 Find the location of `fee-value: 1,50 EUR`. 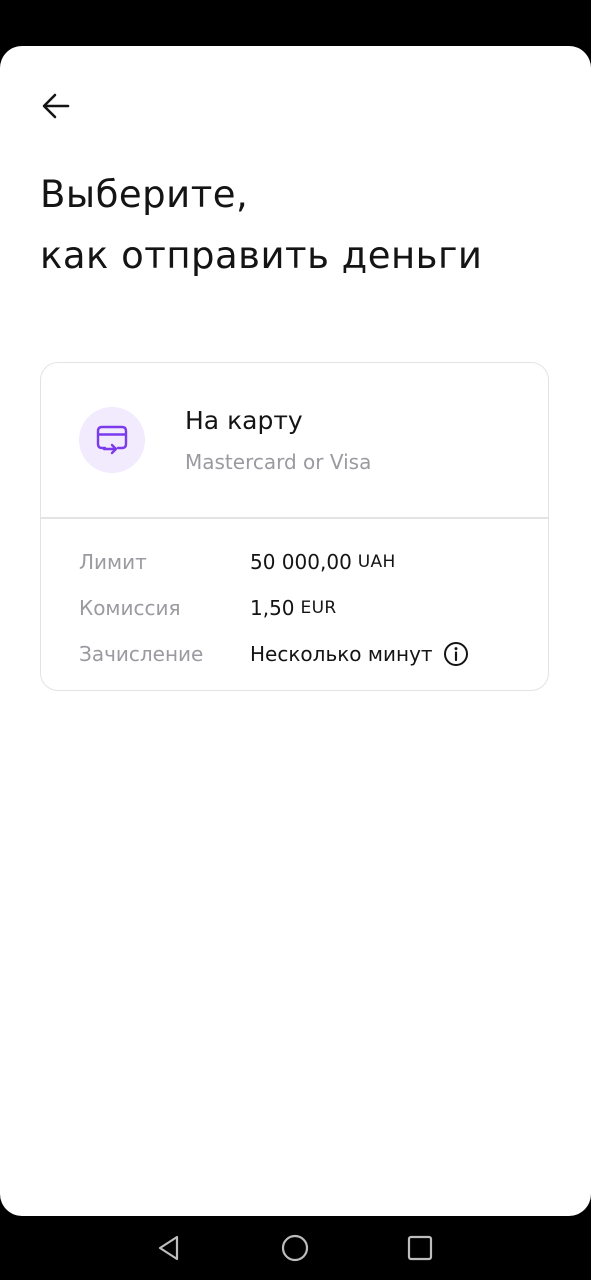

fee-value: 1,50 EUR is located at coordinates (293, 608).